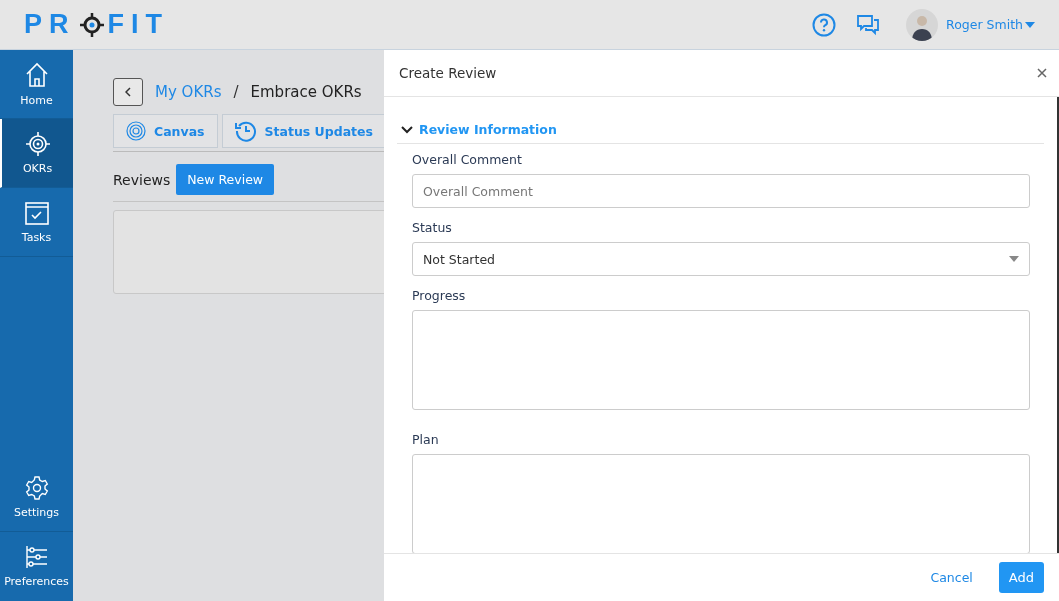 The width and height of the screenshot is (1059, 601). I want to click on tab: Status Updates, so click(303, 131).